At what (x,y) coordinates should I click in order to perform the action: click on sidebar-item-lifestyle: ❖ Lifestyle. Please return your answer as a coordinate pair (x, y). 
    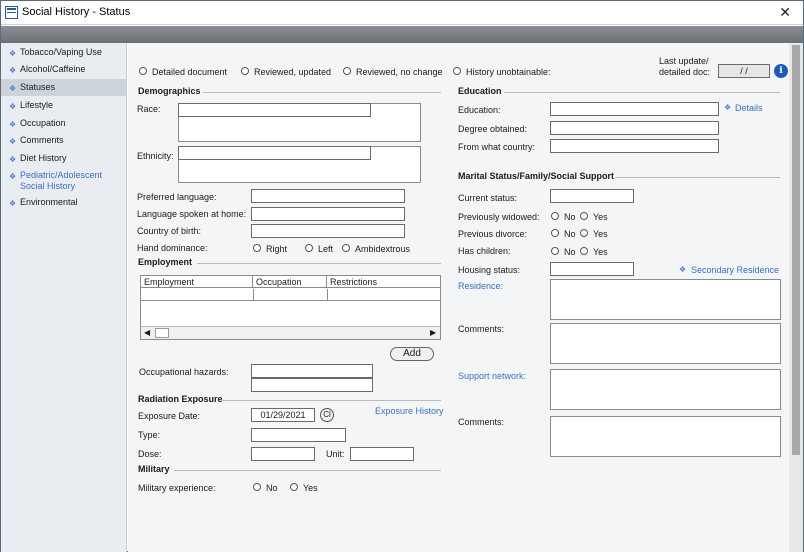
    Looking at the image, I should click on (63, 105).